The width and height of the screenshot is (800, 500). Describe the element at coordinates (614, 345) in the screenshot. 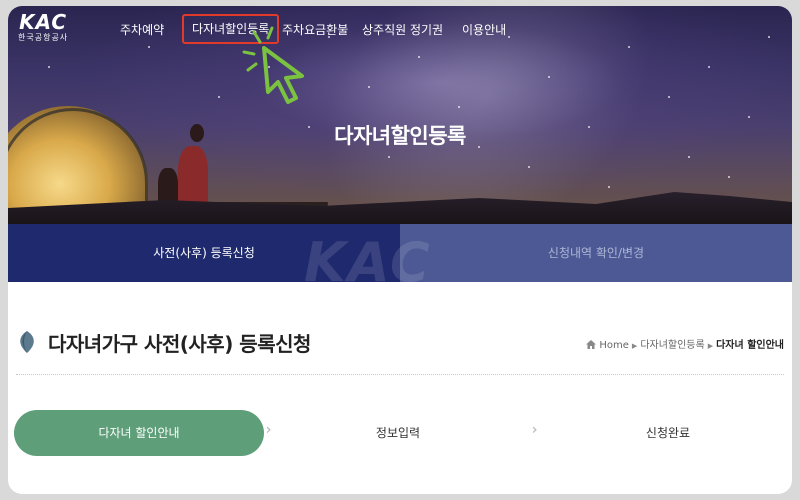

I see `breadcrumb-home: Home` at that location.